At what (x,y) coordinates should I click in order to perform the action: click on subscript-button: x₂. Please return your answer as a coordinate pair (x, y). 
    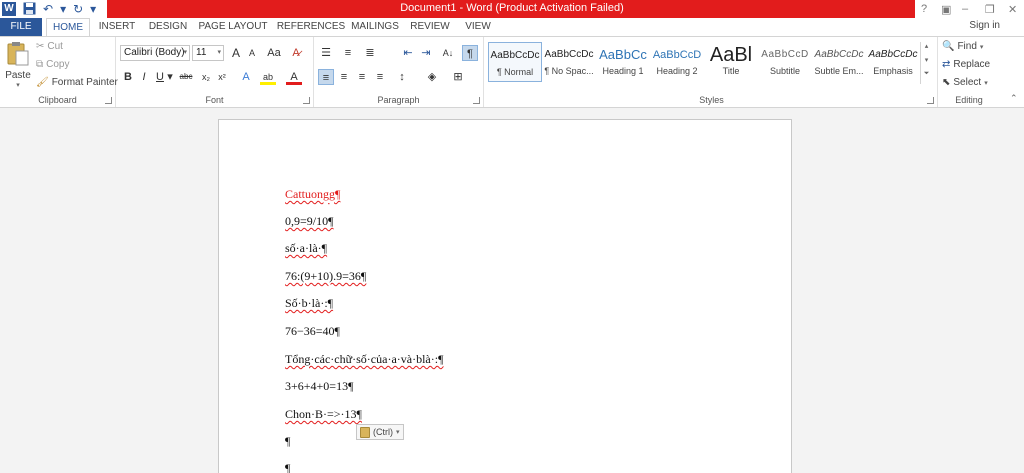
    Looking at the image, I should click on (206, 77).